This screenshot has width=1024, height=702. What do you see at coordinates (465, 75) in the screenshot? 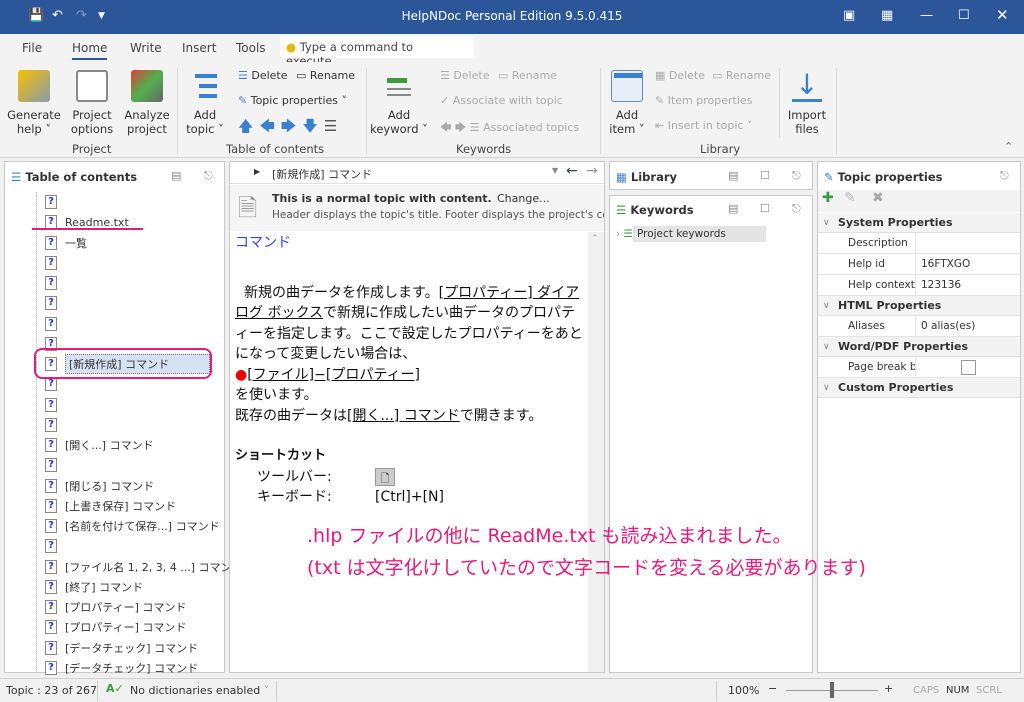
I see `keyword-delete-button: ☰ Delete` at bounding box center [465, 75].